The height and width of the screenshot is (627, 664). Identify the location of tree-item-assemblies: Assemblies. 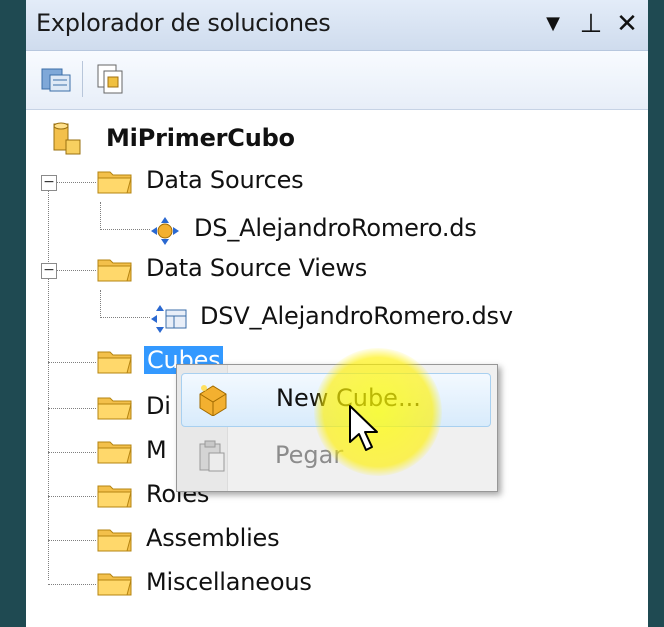
(246, 540).